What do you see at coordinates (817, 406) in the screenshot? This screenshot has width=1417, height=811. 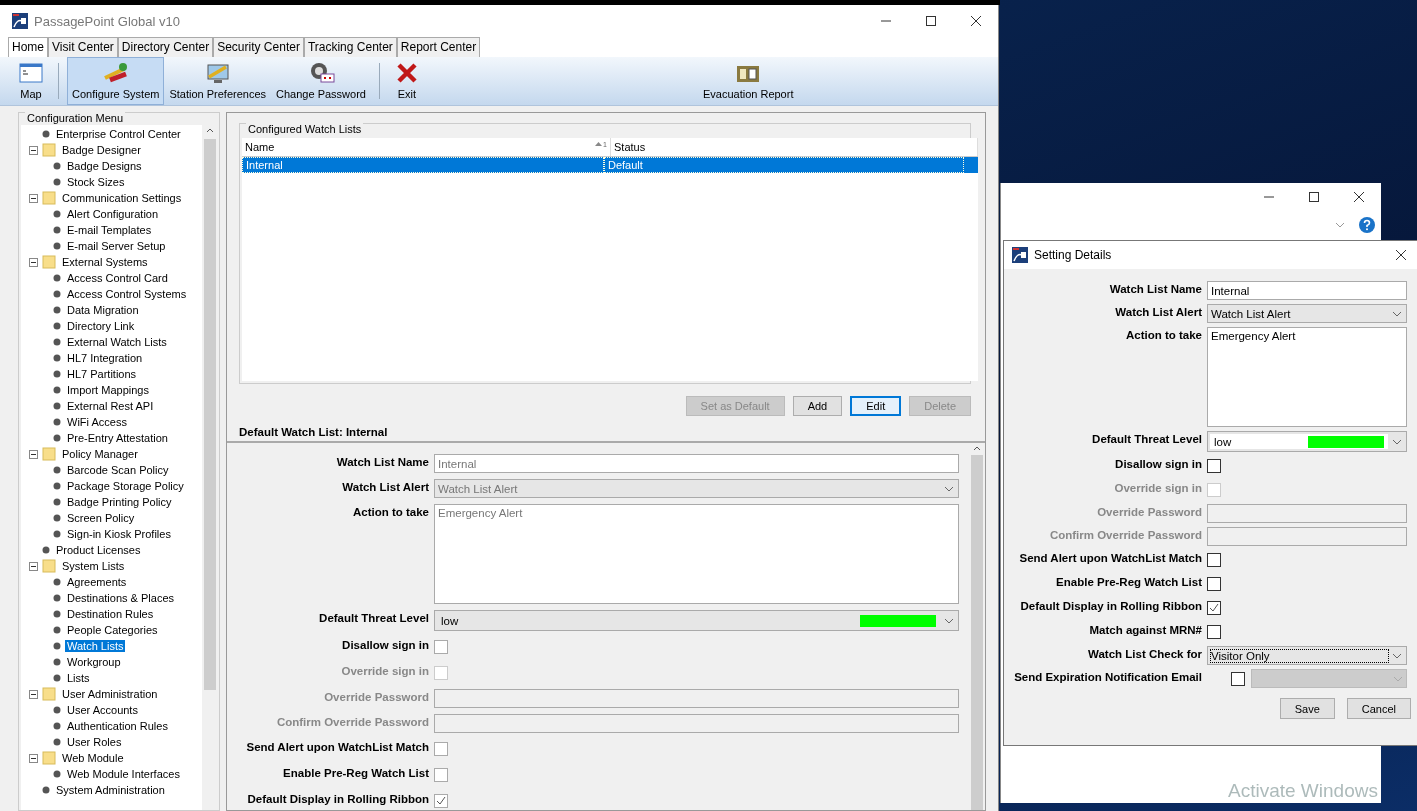 I see `action-button: Add` at bounding box center [817, 406].